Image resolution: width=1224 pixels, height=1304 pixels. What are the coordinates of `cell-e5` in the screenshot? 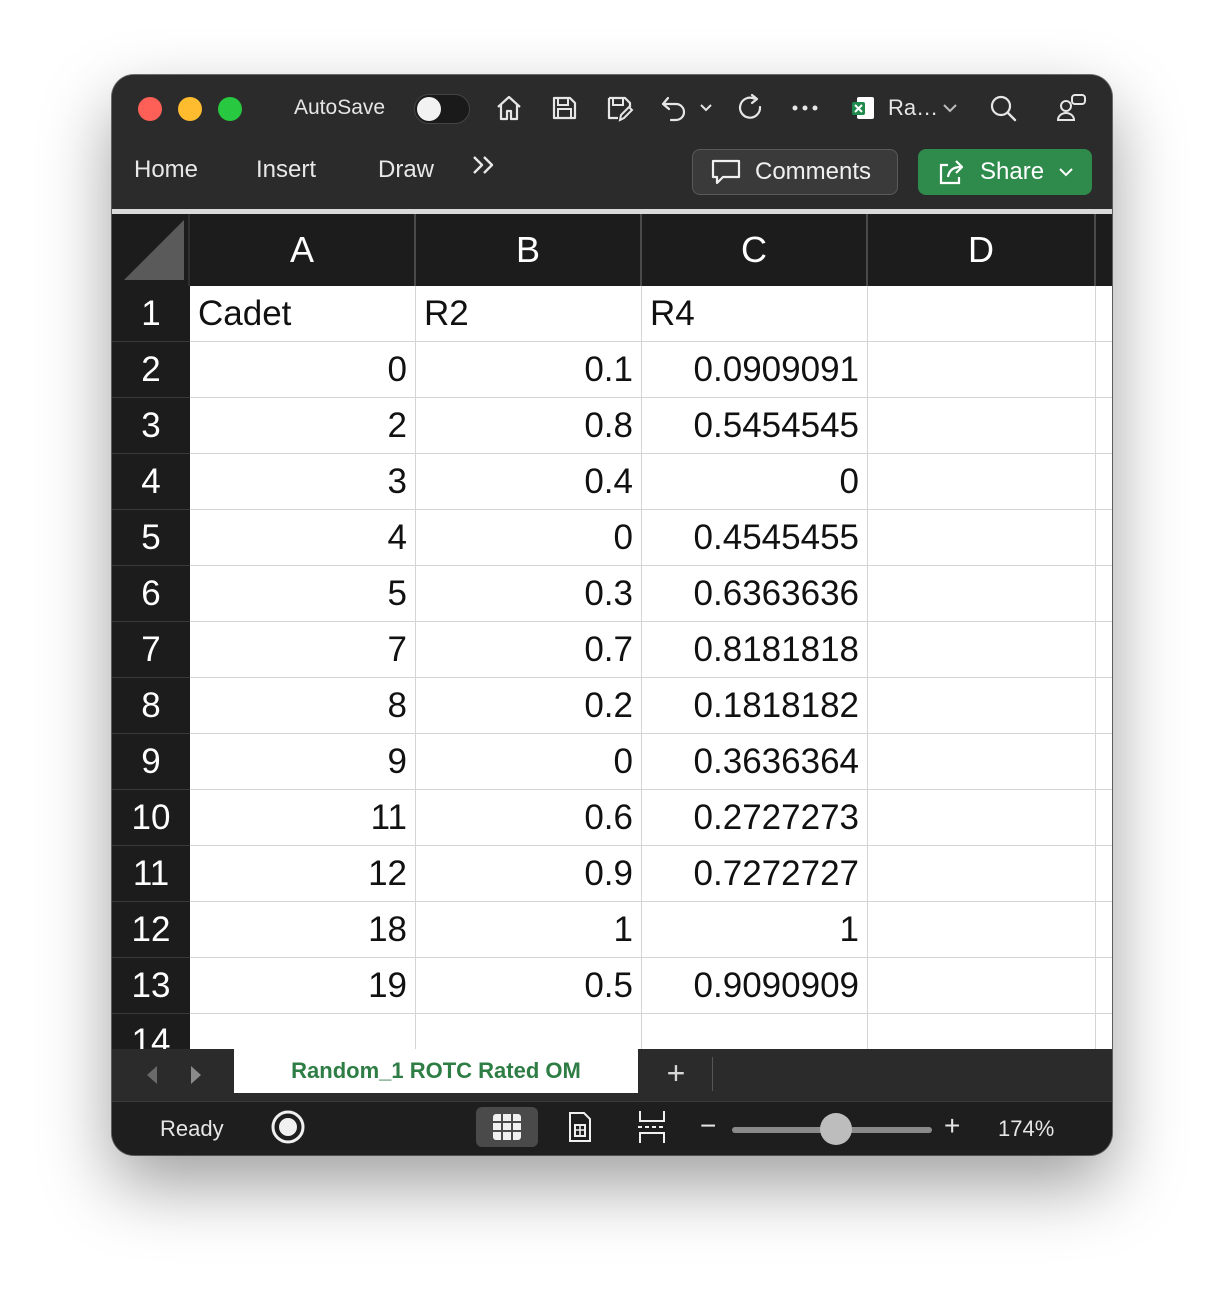 It's located at (1104, 538).